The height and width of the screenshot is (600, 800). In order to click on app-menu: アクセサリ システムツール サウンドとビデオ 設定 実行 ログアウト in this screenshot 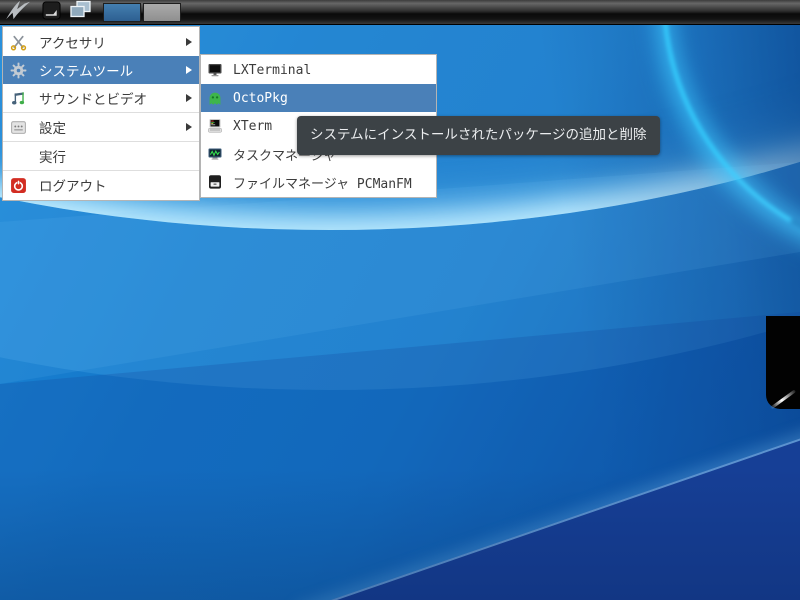, I will do `click(101, 113)`.